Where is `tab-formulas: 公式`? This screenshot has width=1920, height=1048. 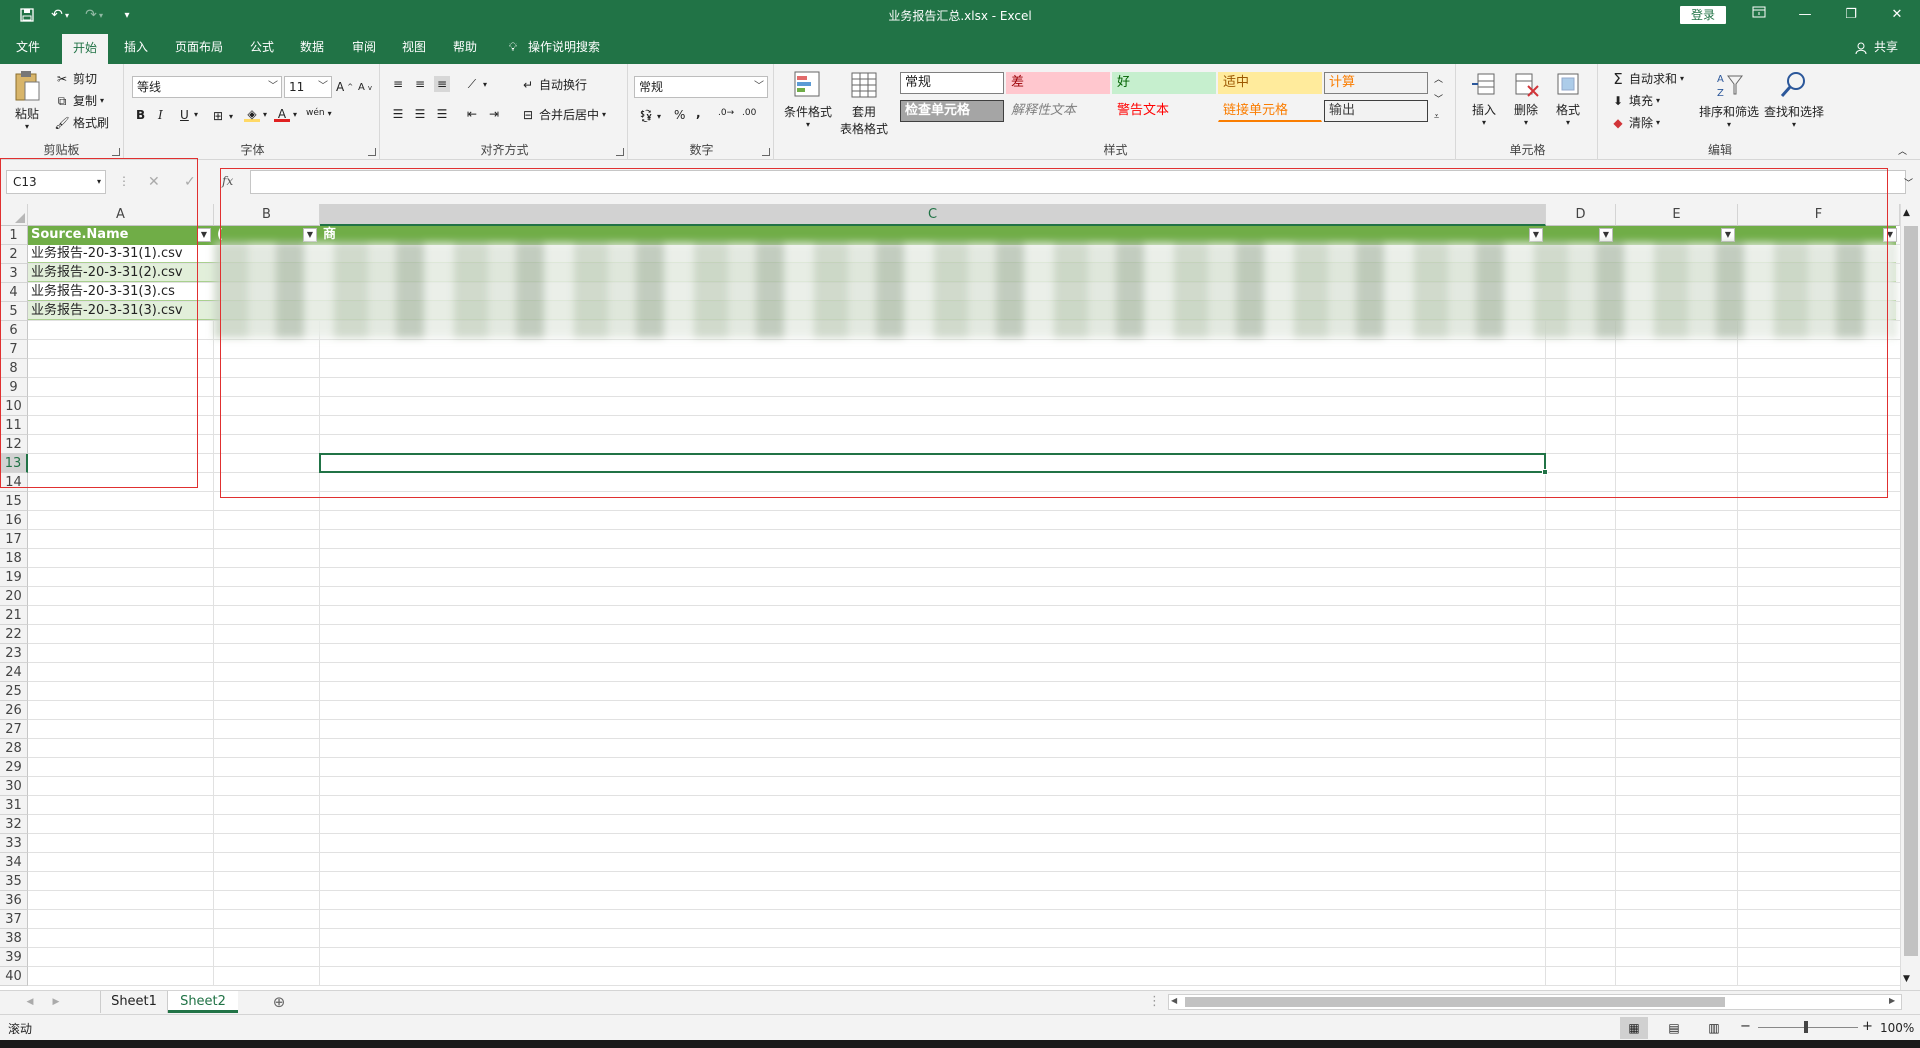 tab-formulas: 公式 is located at coordinates (262, 47).